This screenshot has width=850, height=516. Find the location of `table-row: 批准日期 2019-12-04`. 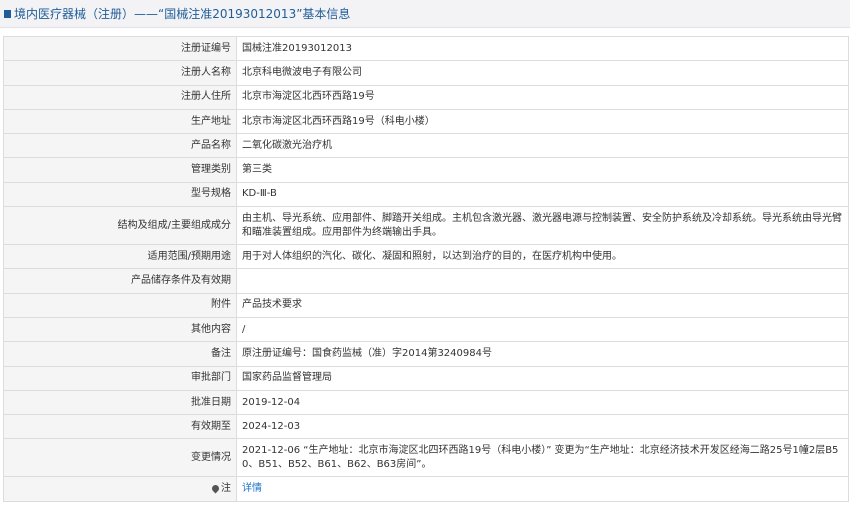

table-row: 批准日期 2019-12-04 is located at coordinates (426, 402).